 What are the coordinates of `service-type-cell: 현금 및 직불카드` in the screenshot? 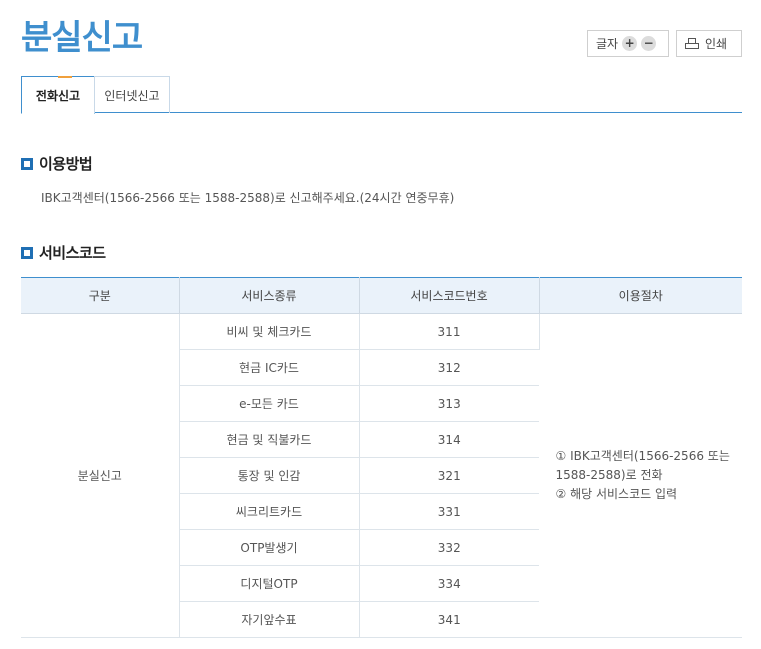 It's located at (269, 439).